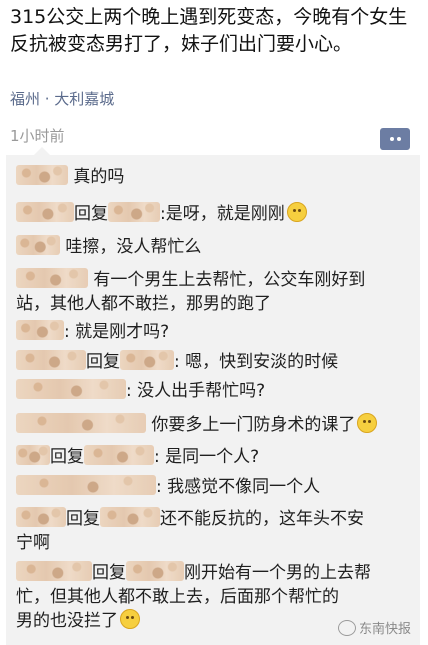  Describe the element at coordinates (117, 332) in the screenshot. I see `comment-text: : 就是刚才吗?` at that location.